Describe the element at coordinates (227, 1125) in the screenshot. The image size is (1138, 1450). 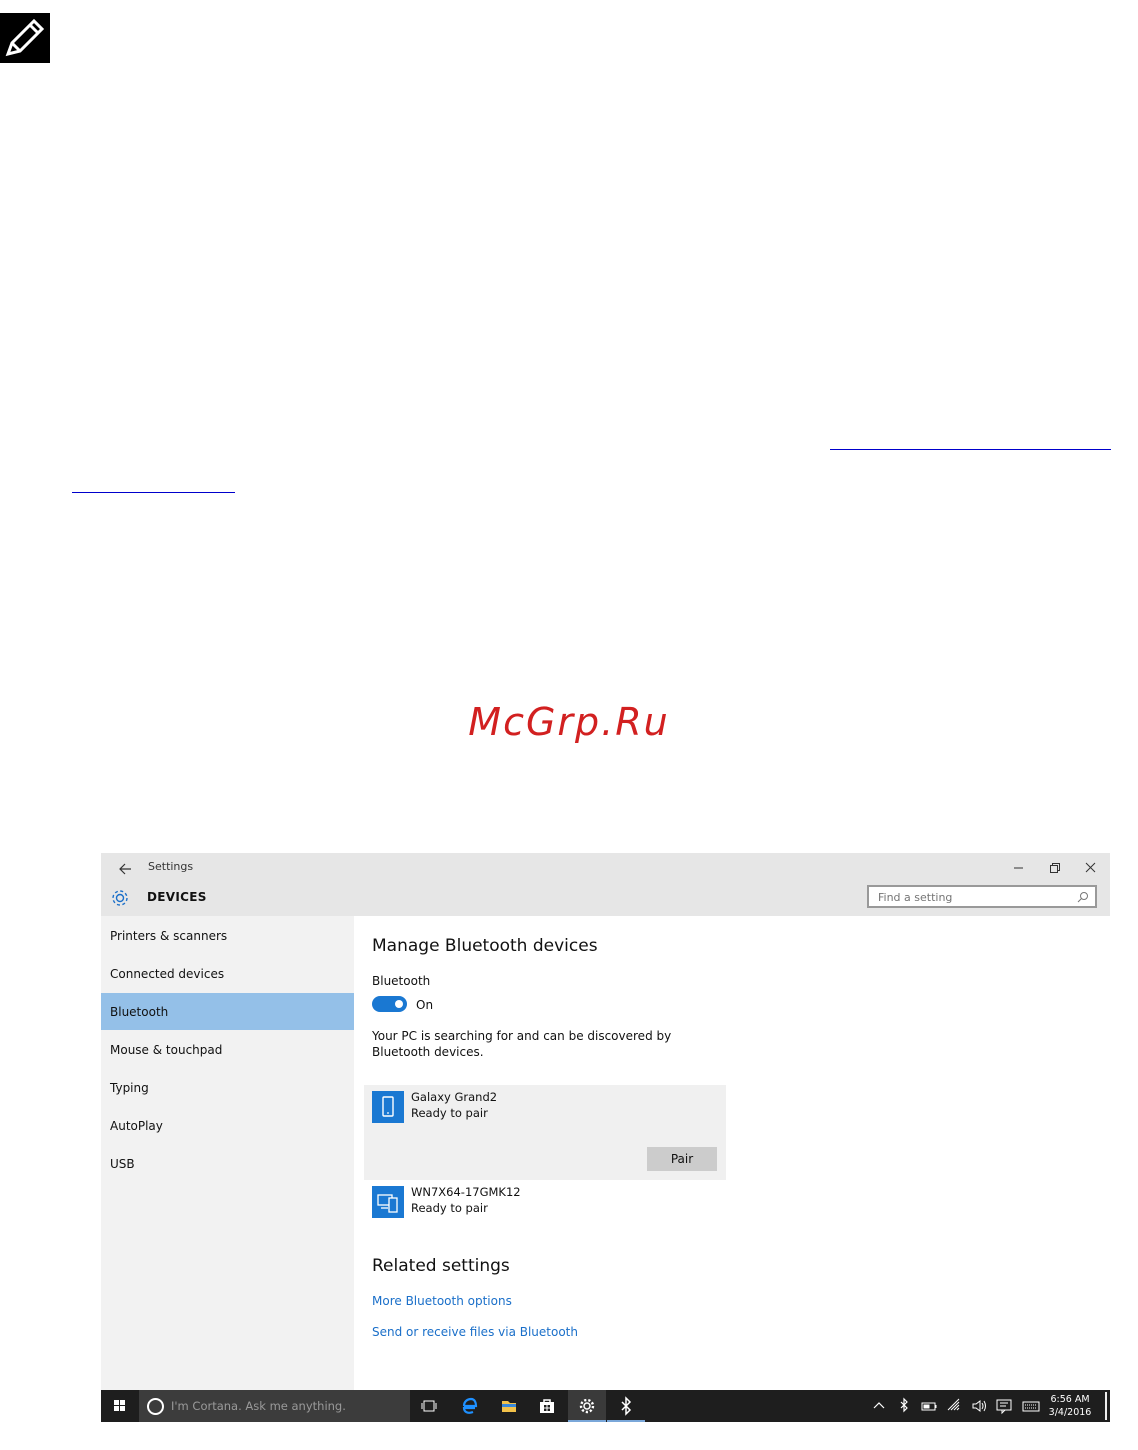
I see `sidebar-item-autoplay: AutoPlay` at that location.